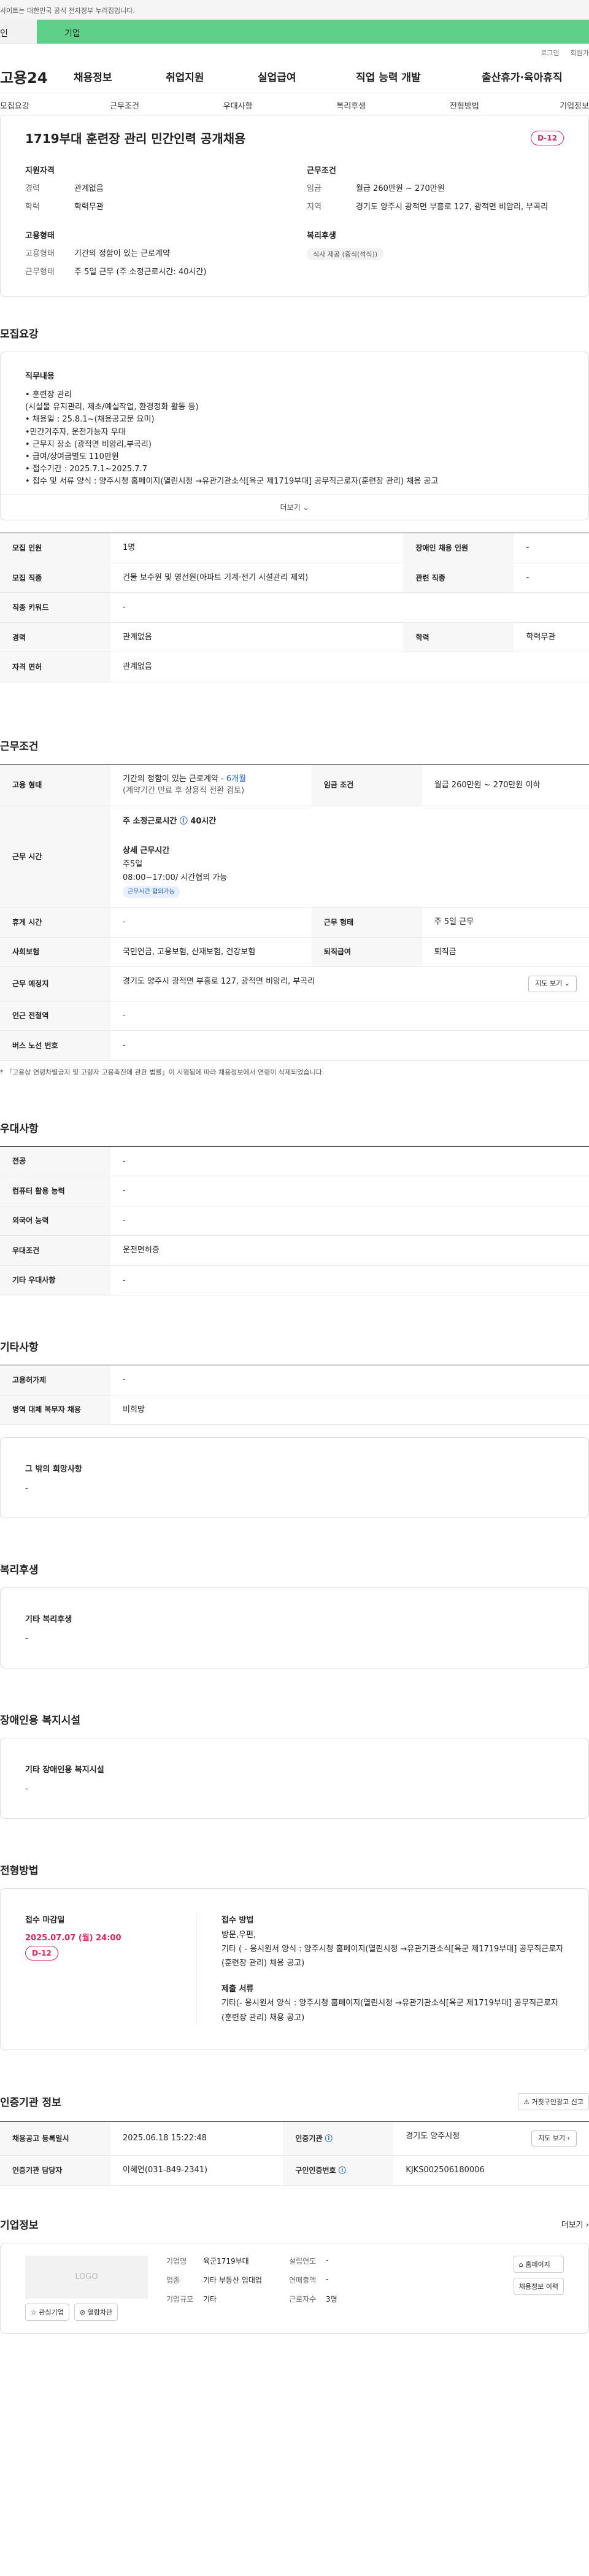 The height and width of the screenshot is (2576, 589). Describe the element at coordinates (237, 104) in the screenshot. I see `subnav-pref: 우대사항` at that location.